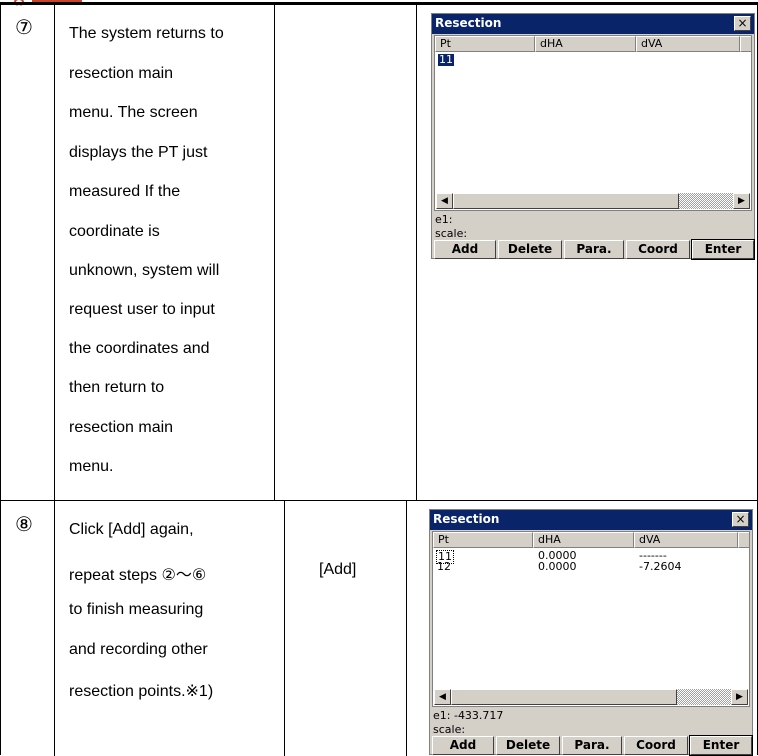 This screenshot has height=756, width=758. I want to click on step-number: ⑦, so click(24, 28).